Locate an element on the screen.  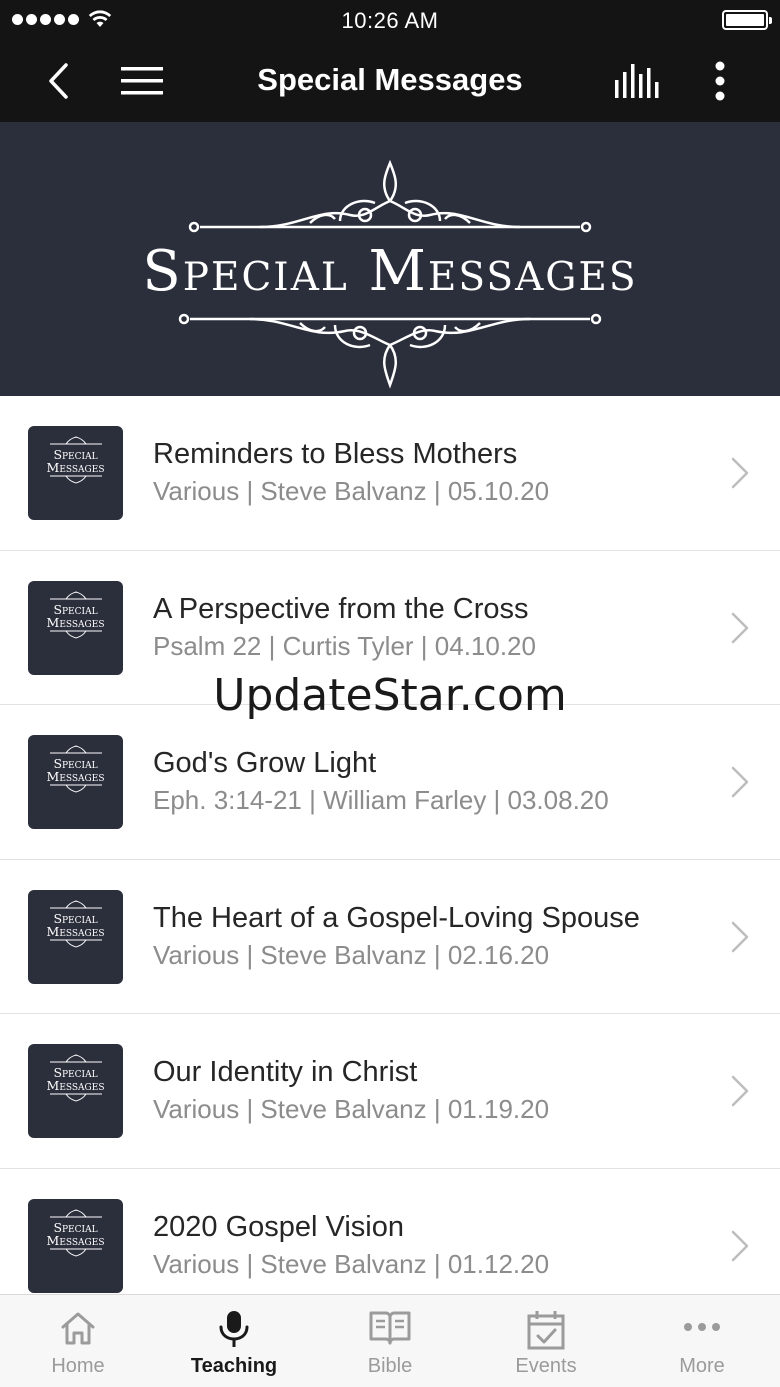
message-details: Various | Steve Balvanz | 01.12.20 is located at coordinates (351, 1263).